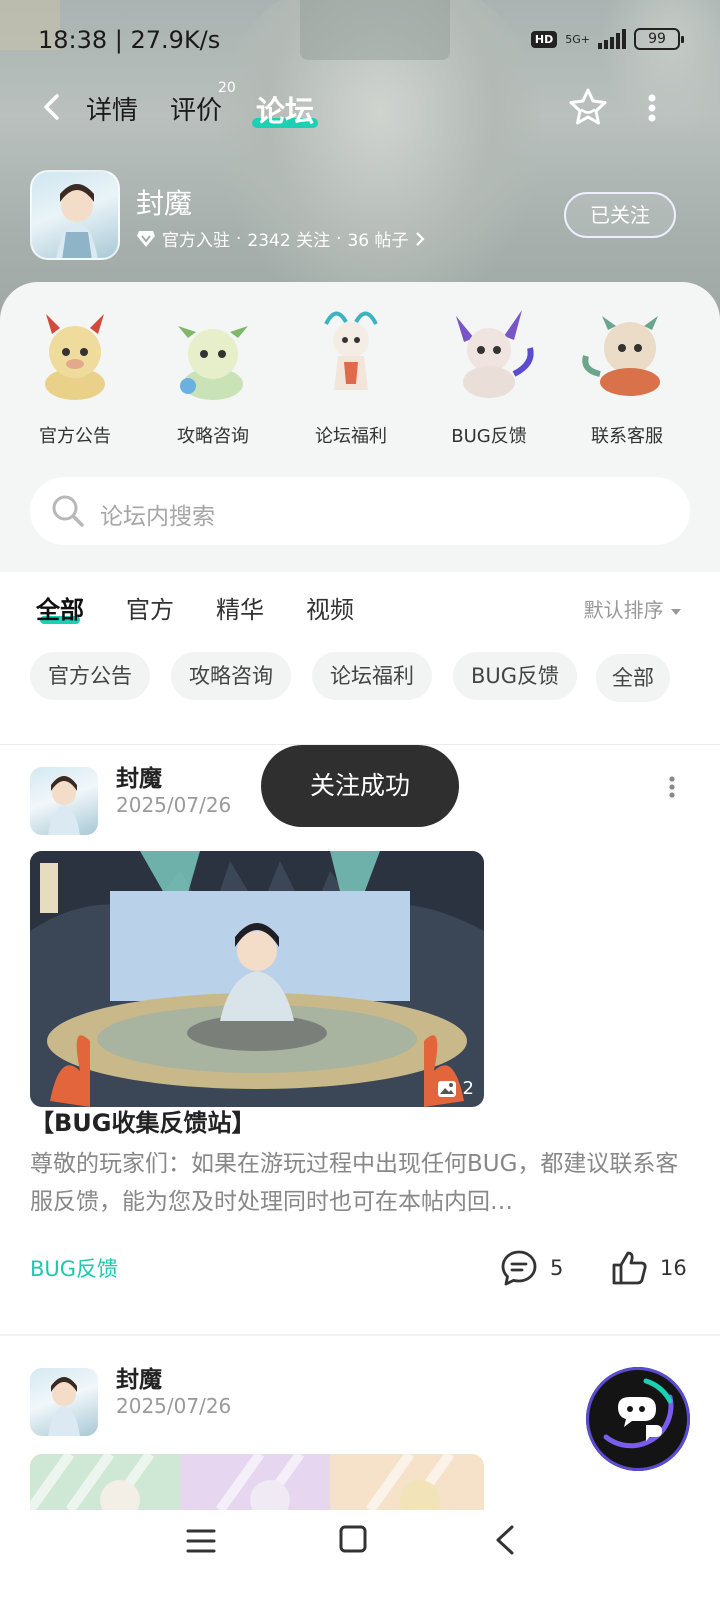 This screenshot has width=720, height=1600. What do you see at coordinates (75, 436) in the screenshot?
I see `category-label: 官方公告` at bounding box center [75, 436].